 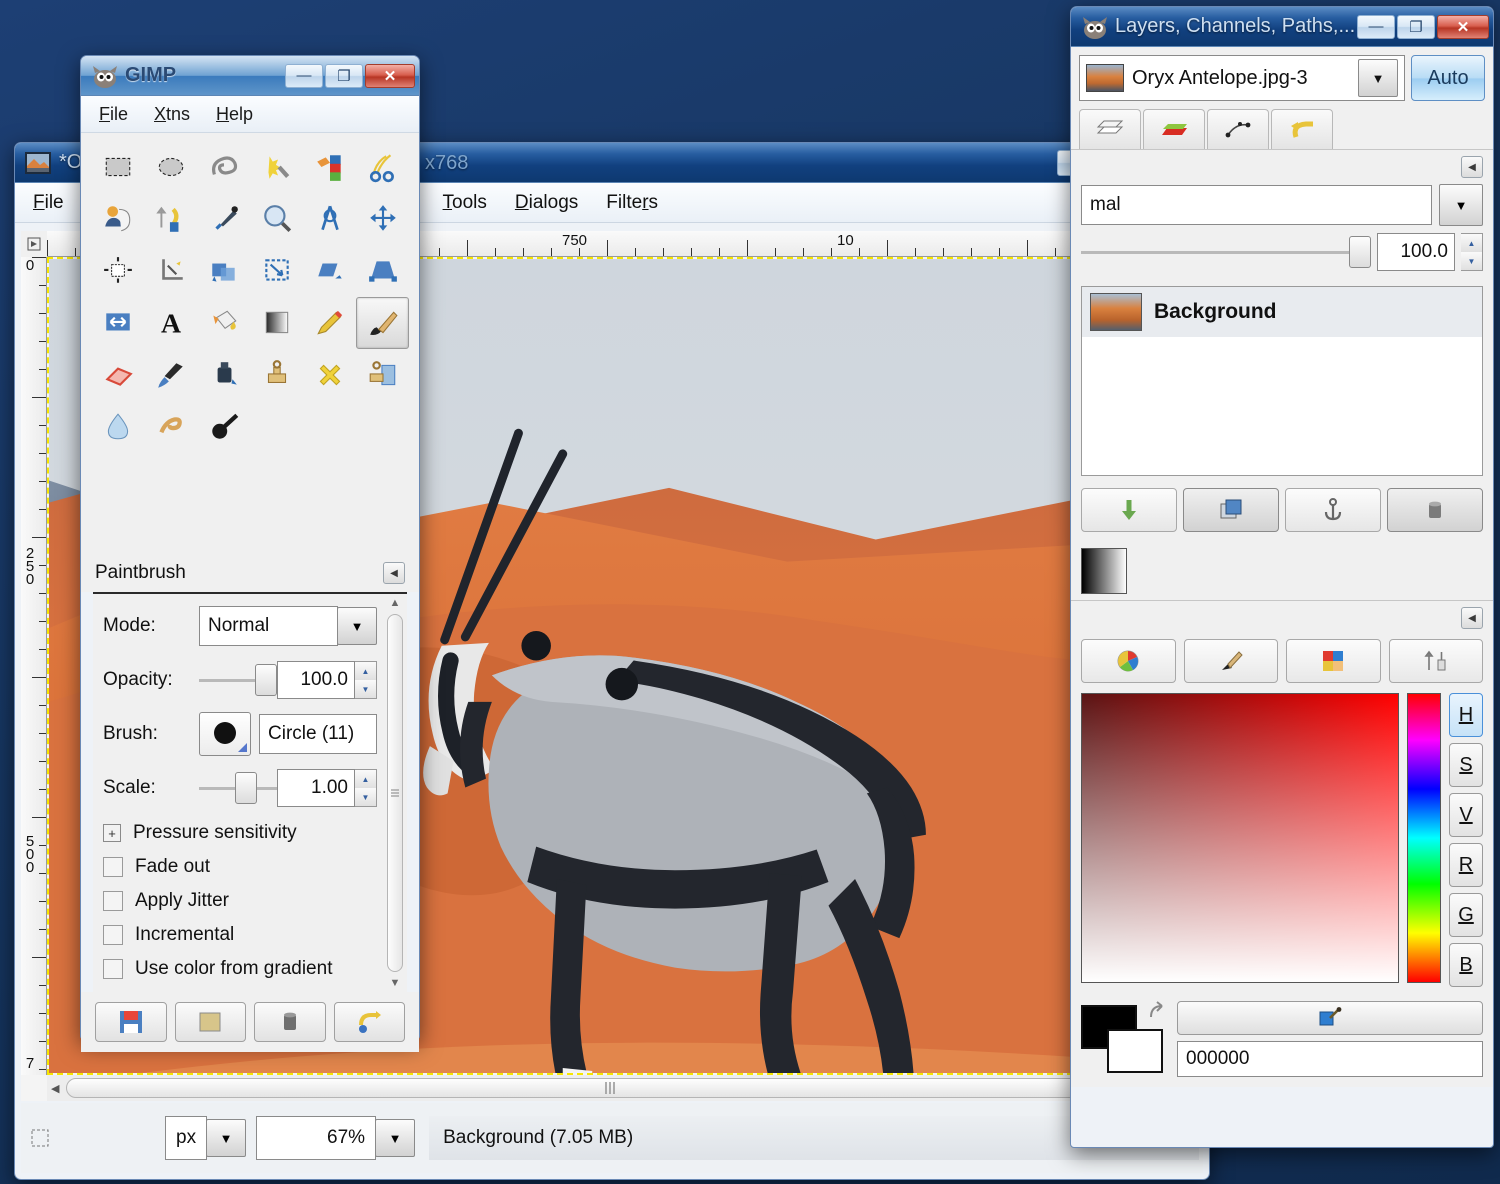 What do you see at coordinates (1416, 252) in the screenshot?
I see `layer-opacity-value: 100.0` at bounding box center [1416, 252].